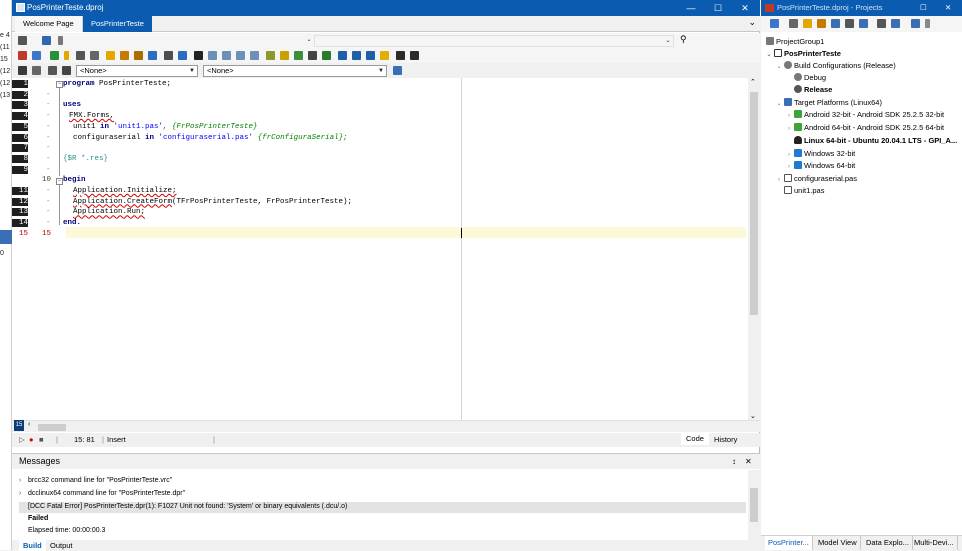 The height and width of the screenshot is (551, 962). Describe the element at coordinates (182, 55) in the screenshot. I see `options-icon` at that location.